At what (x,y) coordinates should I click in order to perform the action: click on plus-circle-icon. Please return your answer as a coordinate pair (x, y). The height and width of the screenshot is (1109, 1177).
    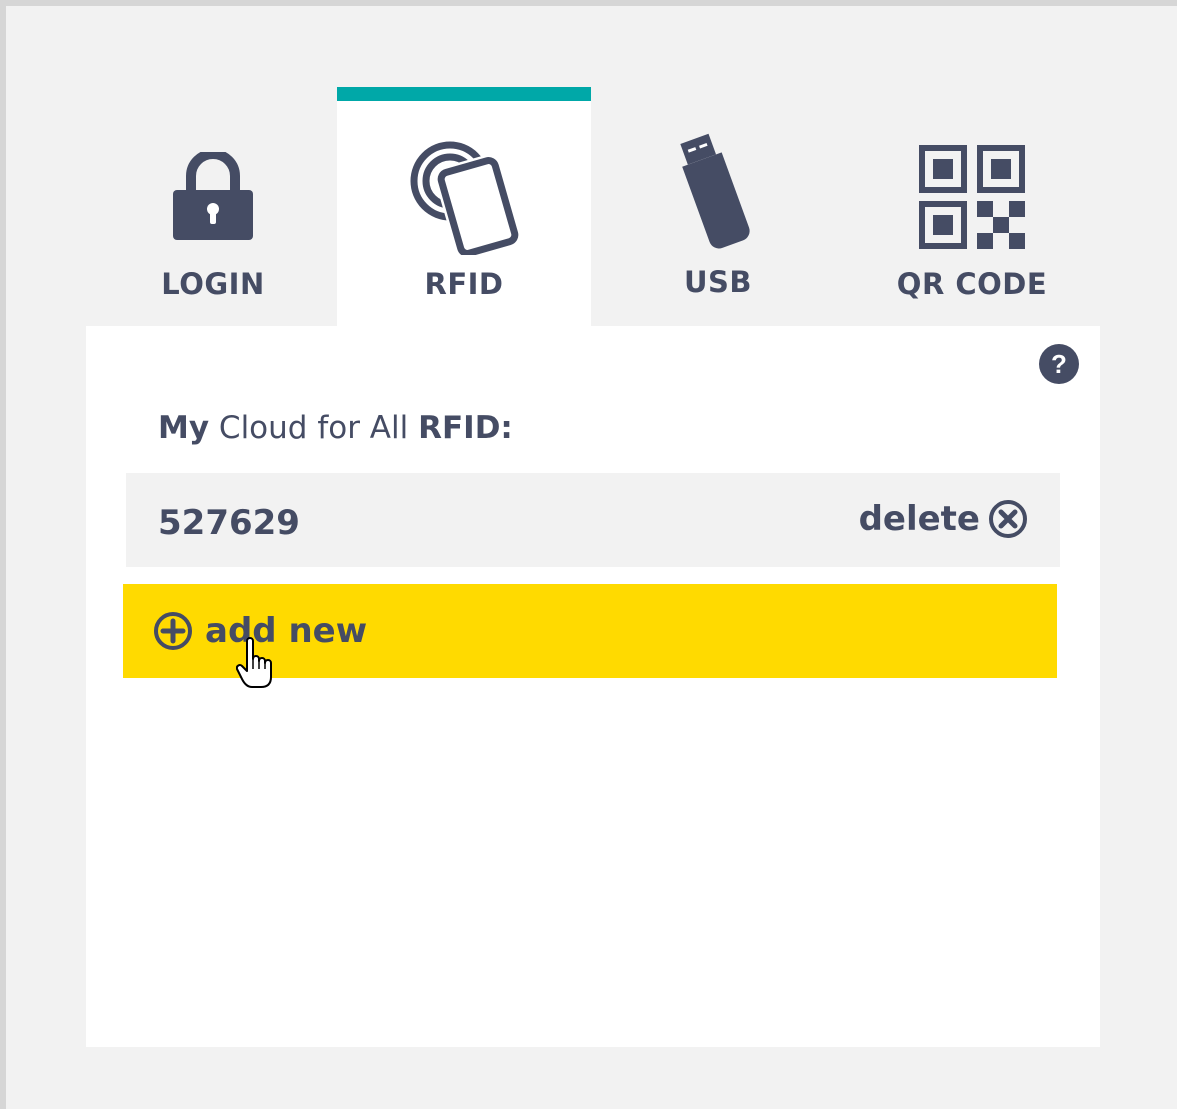
    Looking at the image, I should click on (173, 631).